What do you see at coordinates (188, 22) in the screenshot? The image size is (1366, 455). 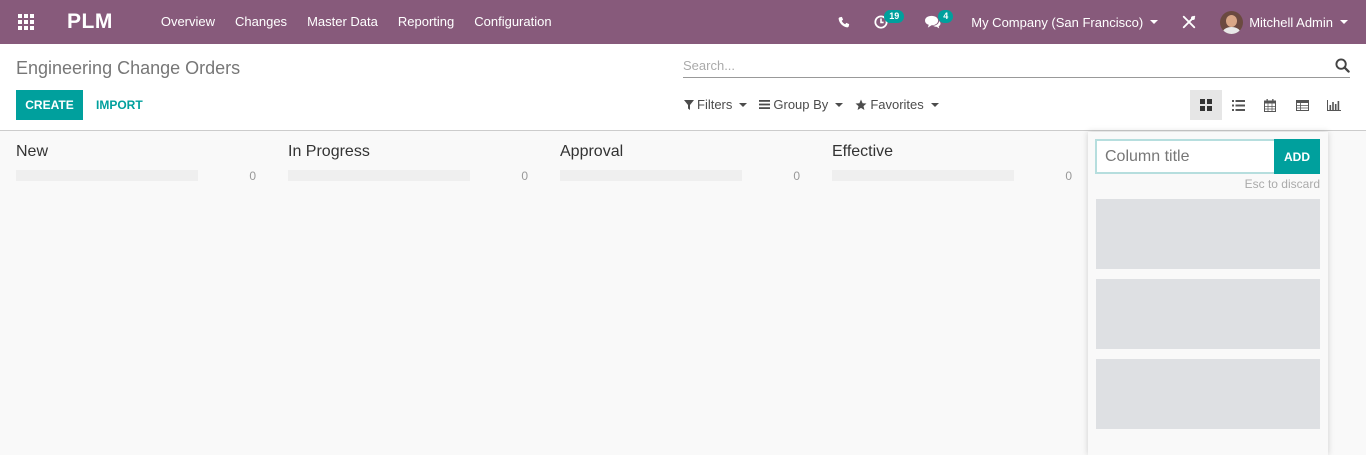 I see `menu-item-overview: Overview` at bounding box center [188, 22].